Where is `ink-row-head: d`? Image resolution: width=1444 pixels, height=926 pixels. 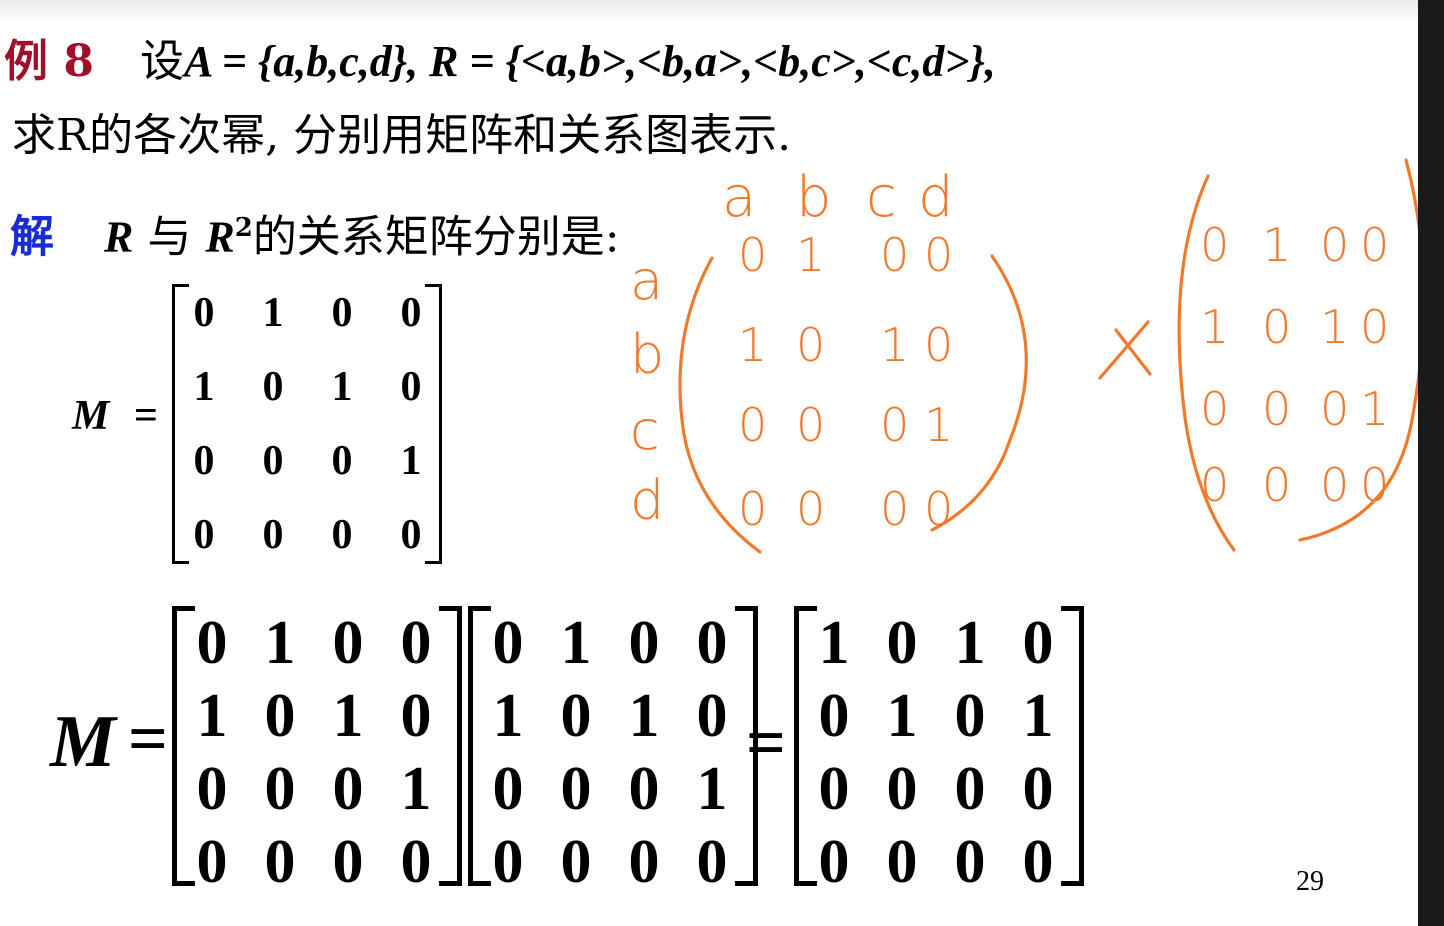
ink-row-head: d is located at coordinates (647, 500).